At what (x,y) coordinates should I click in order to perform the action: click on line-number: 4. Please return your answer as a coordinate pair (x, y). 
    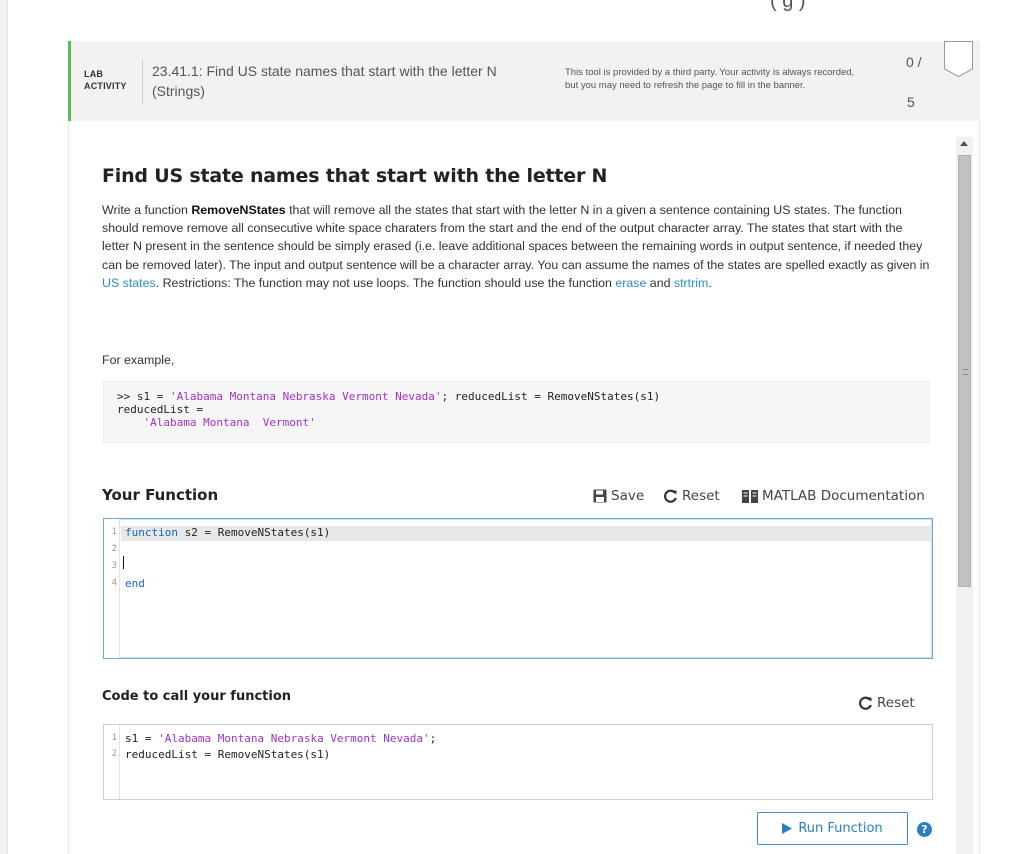
    Looking at the image, I should click on (114, 583).